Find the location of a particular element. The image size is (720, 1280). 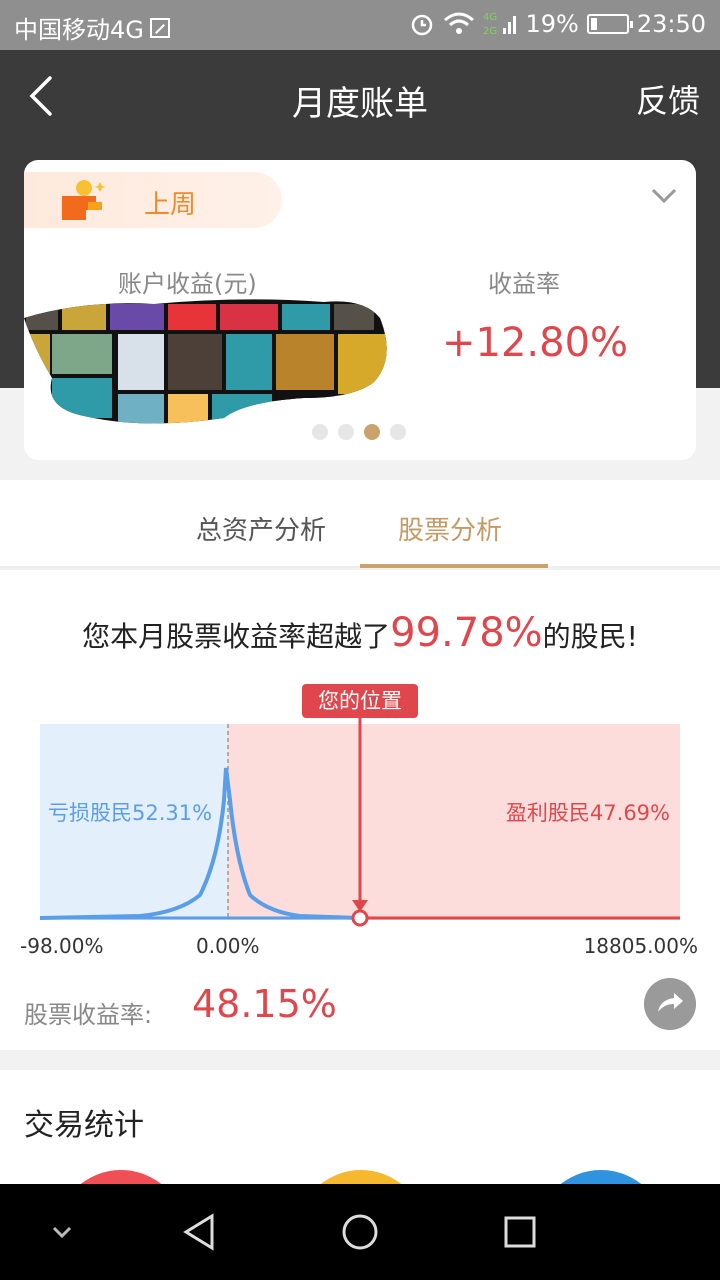

period-selector: 上周 is located at coordinates (153, 200).